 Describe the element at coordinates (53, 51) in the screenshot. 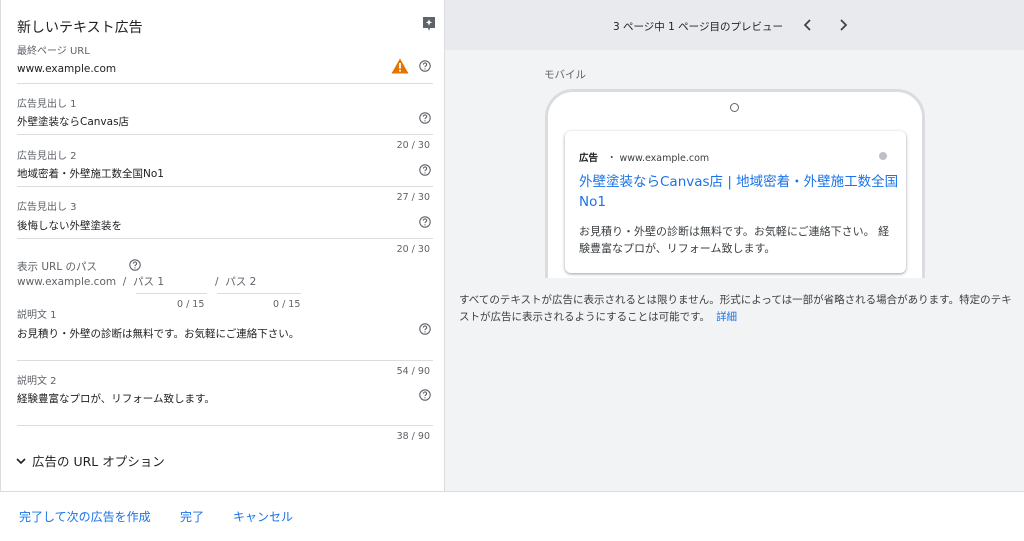

I see `final-url-label: 最終ページ URL` at that location.